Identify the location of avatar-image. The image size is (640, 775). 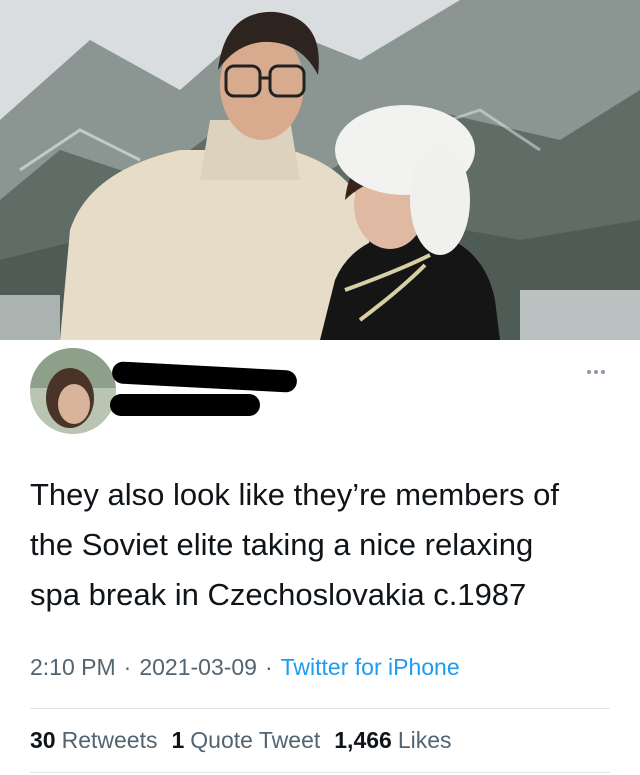
(73, 391).